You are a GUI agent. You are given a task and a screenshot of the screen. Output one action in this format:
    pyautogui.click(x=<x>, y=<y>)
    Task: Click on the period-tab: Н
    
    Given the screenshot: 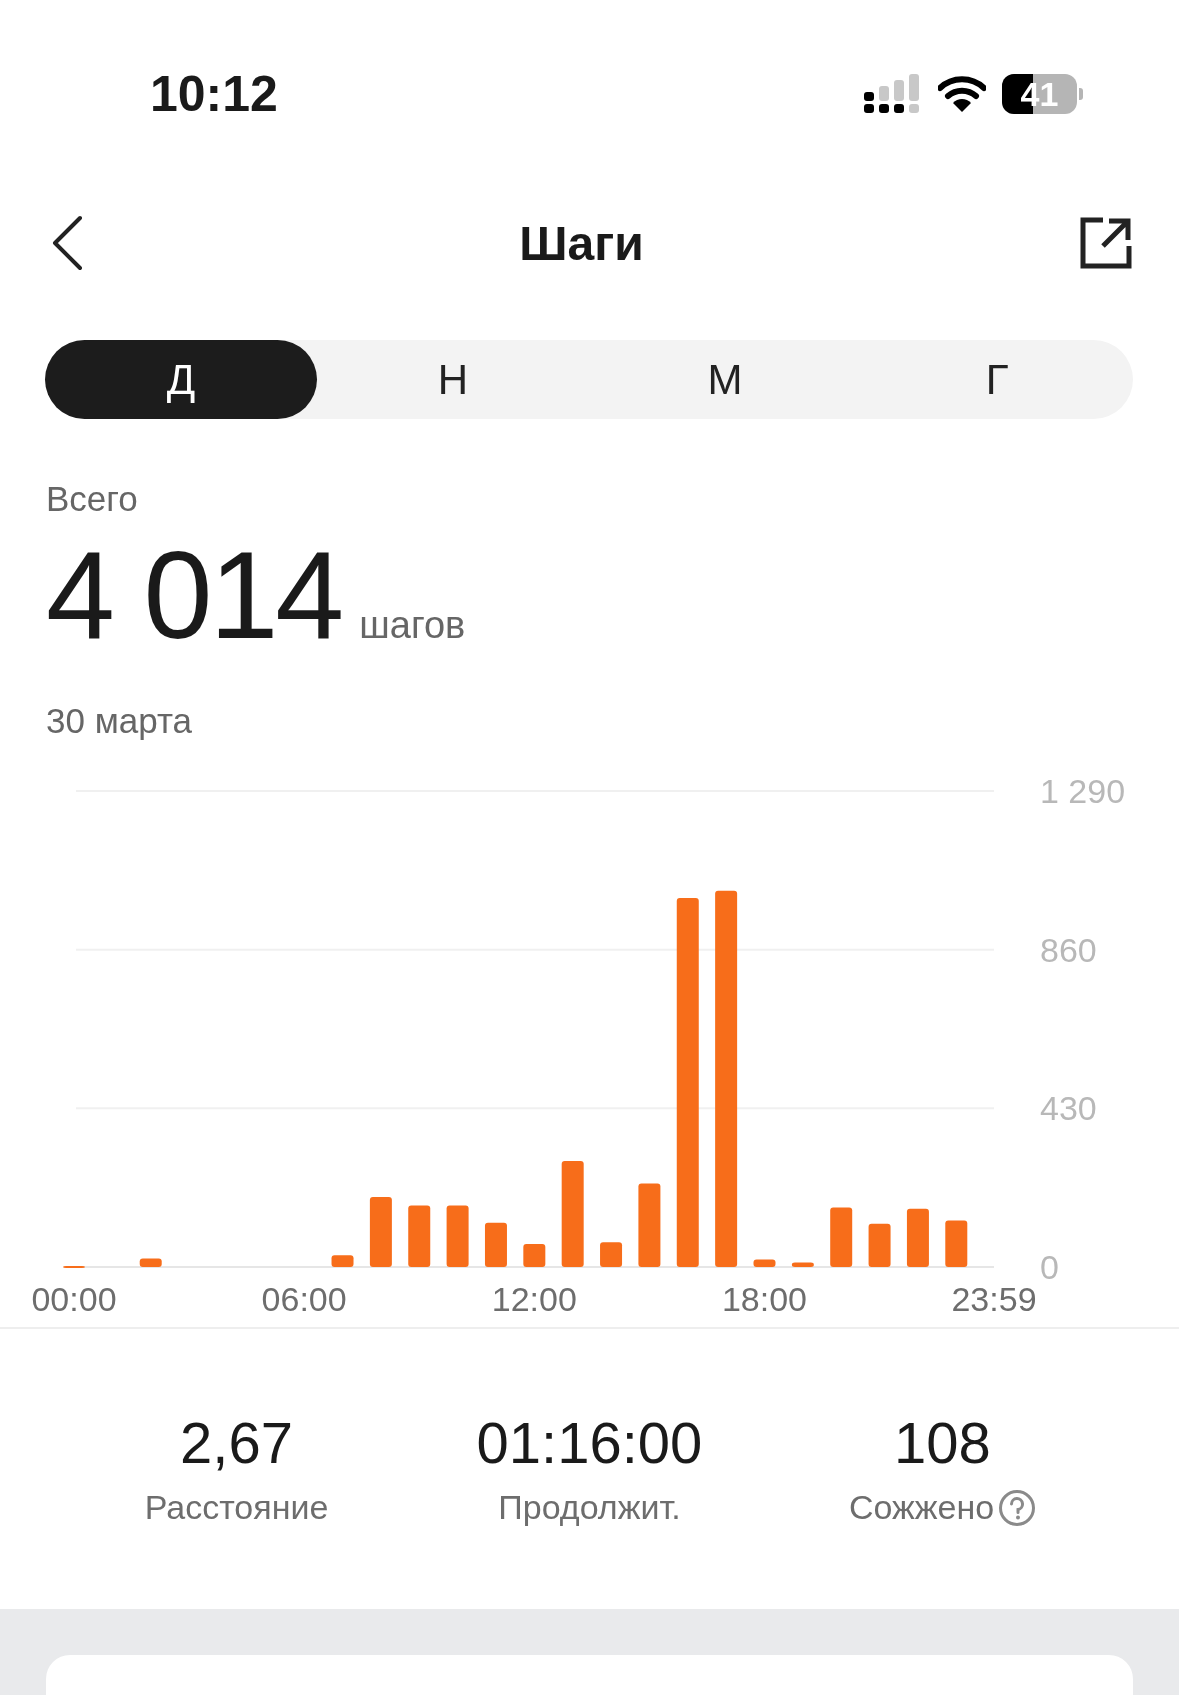 What is the action you would take?
    pyautogui.click(x=453, y=379)
    